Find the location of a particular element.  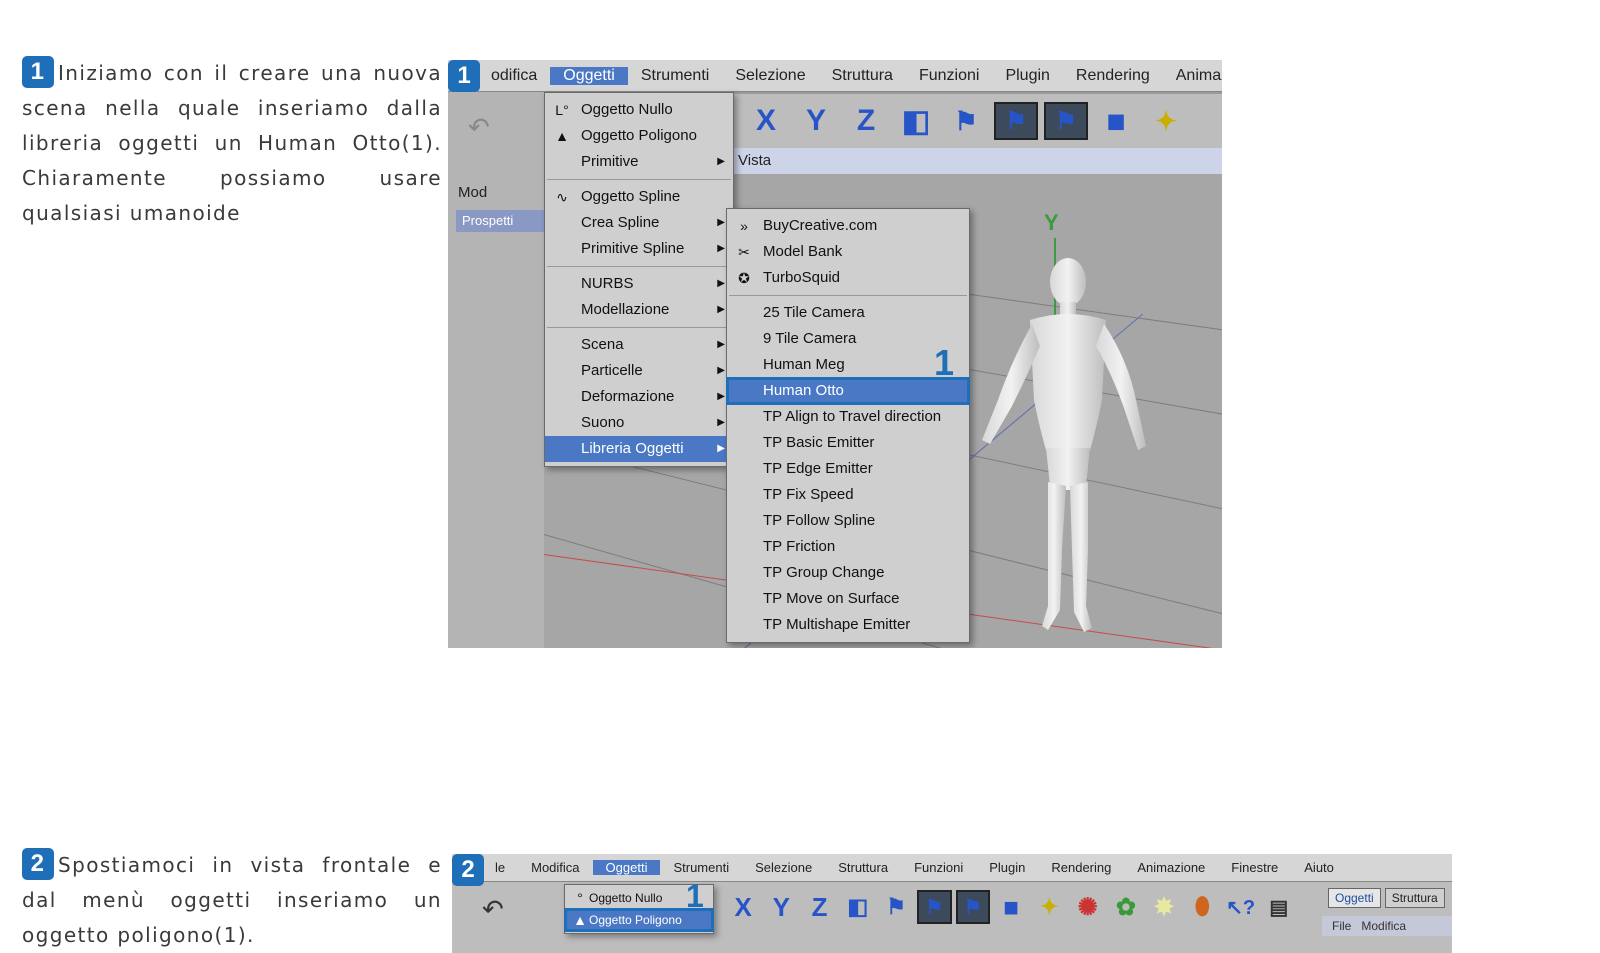

menu-modifica: odifica is located at coordinates (514, 76).